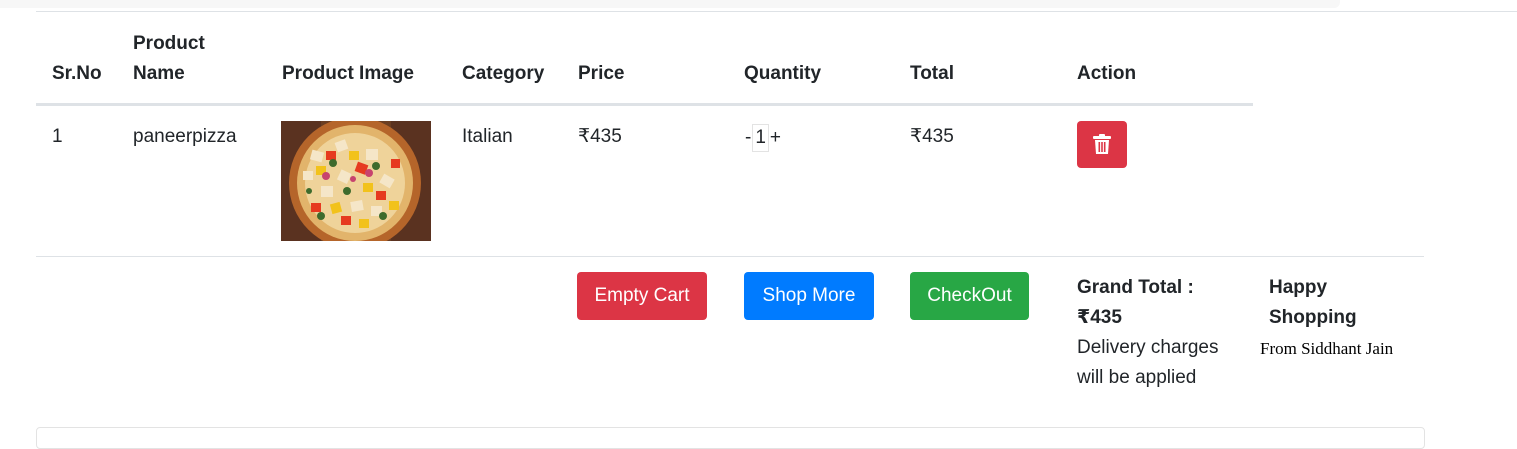  What do you see at coordinates (77, 73) in the screenshot?
I see `header-sr-no: Sr.No` at bounding box center [77, 73].